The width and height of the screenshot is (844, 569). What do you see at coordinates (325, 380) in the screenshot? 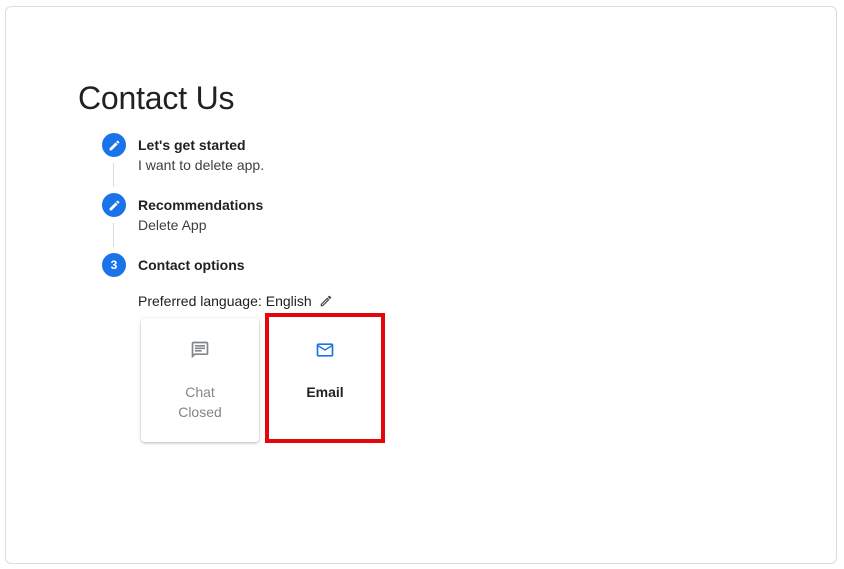
I see `email-option-card: Email` at bounding box center [325, 380].